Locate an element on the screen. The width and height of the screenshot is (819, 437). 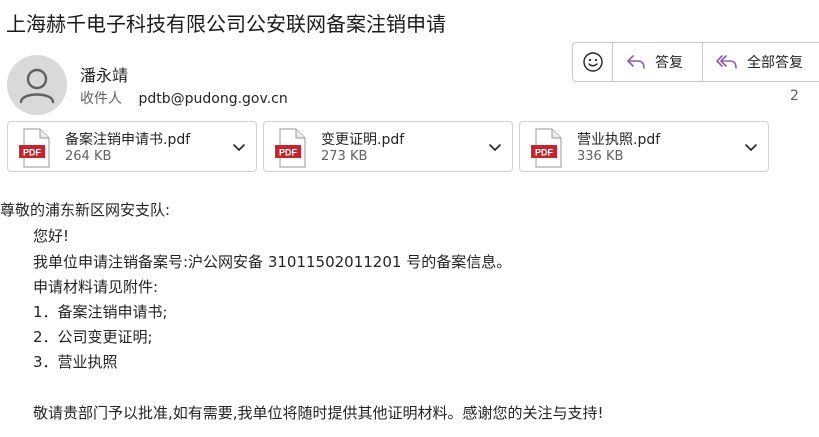
reply-label: 答复 is located at coordinates (669, 63).